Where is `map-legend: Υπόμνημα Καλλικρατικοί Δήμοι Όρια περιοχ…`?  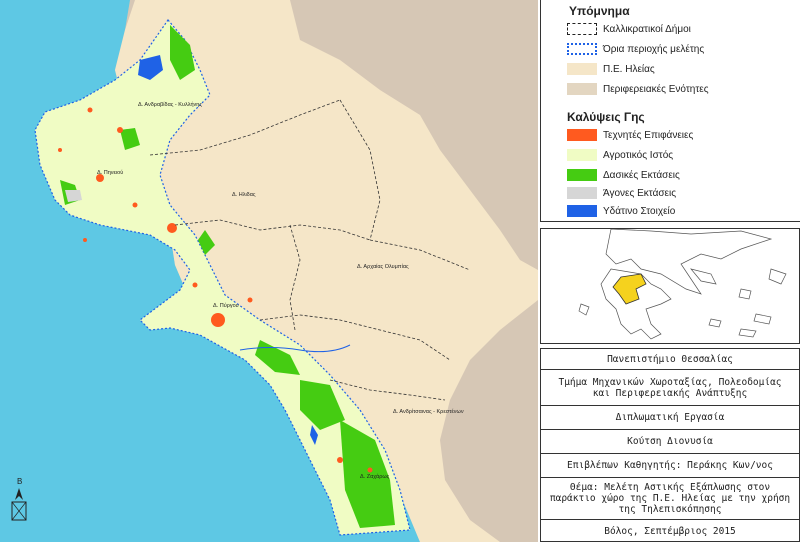
map-legend: Υπόμνημα Καλλικρατικοί Δήμοι Όρια περιοχ… is located at coordinates (670, 111).